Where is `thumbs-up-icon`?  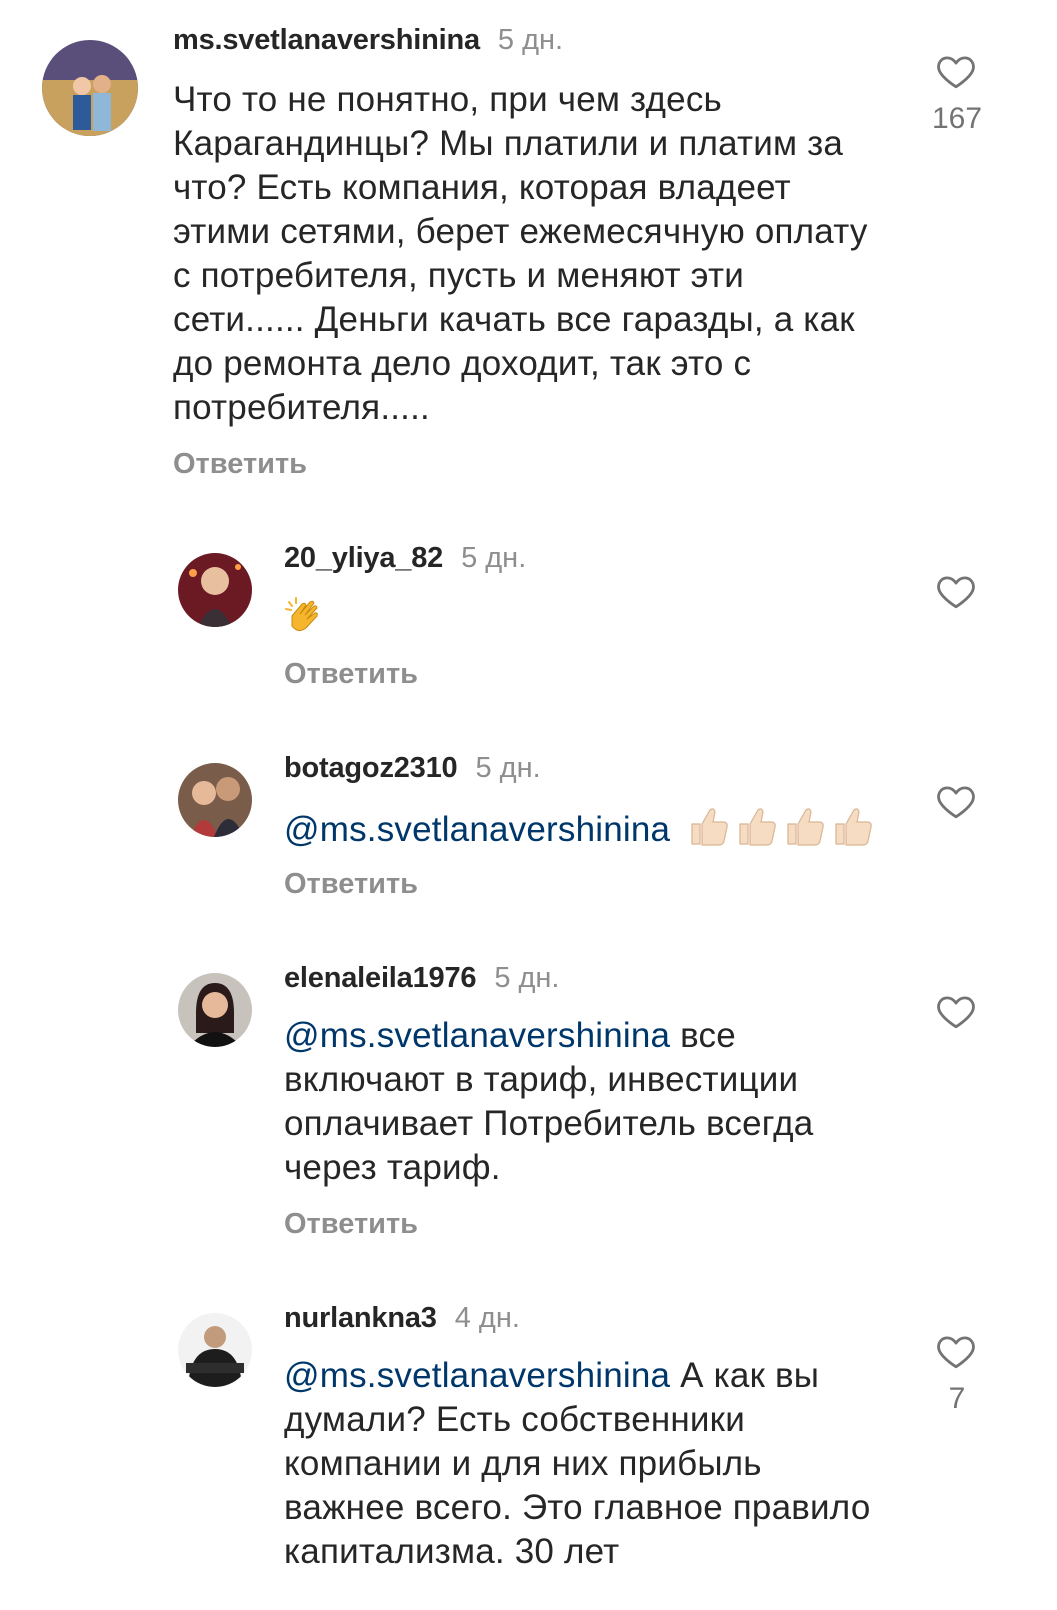 thumbs-up-icon is located at coordinates (781, 831).